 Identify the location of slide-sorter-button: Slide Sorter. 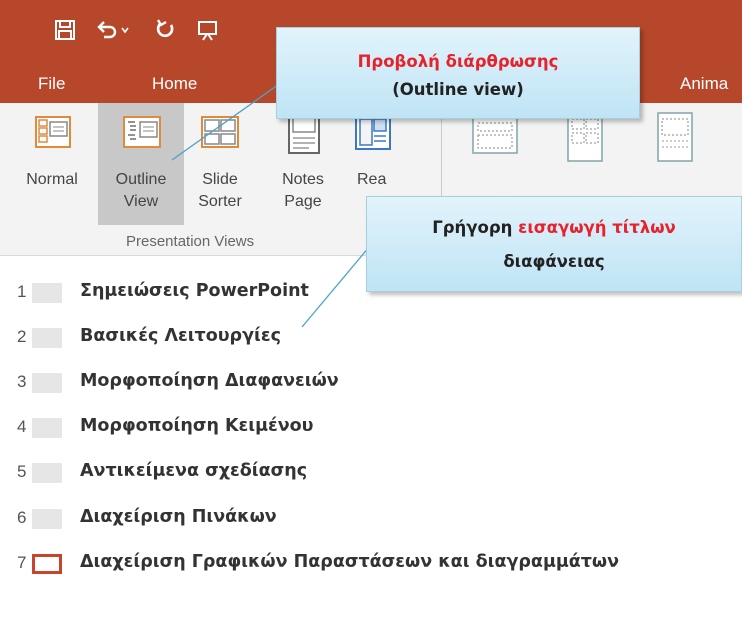
(220, 164).